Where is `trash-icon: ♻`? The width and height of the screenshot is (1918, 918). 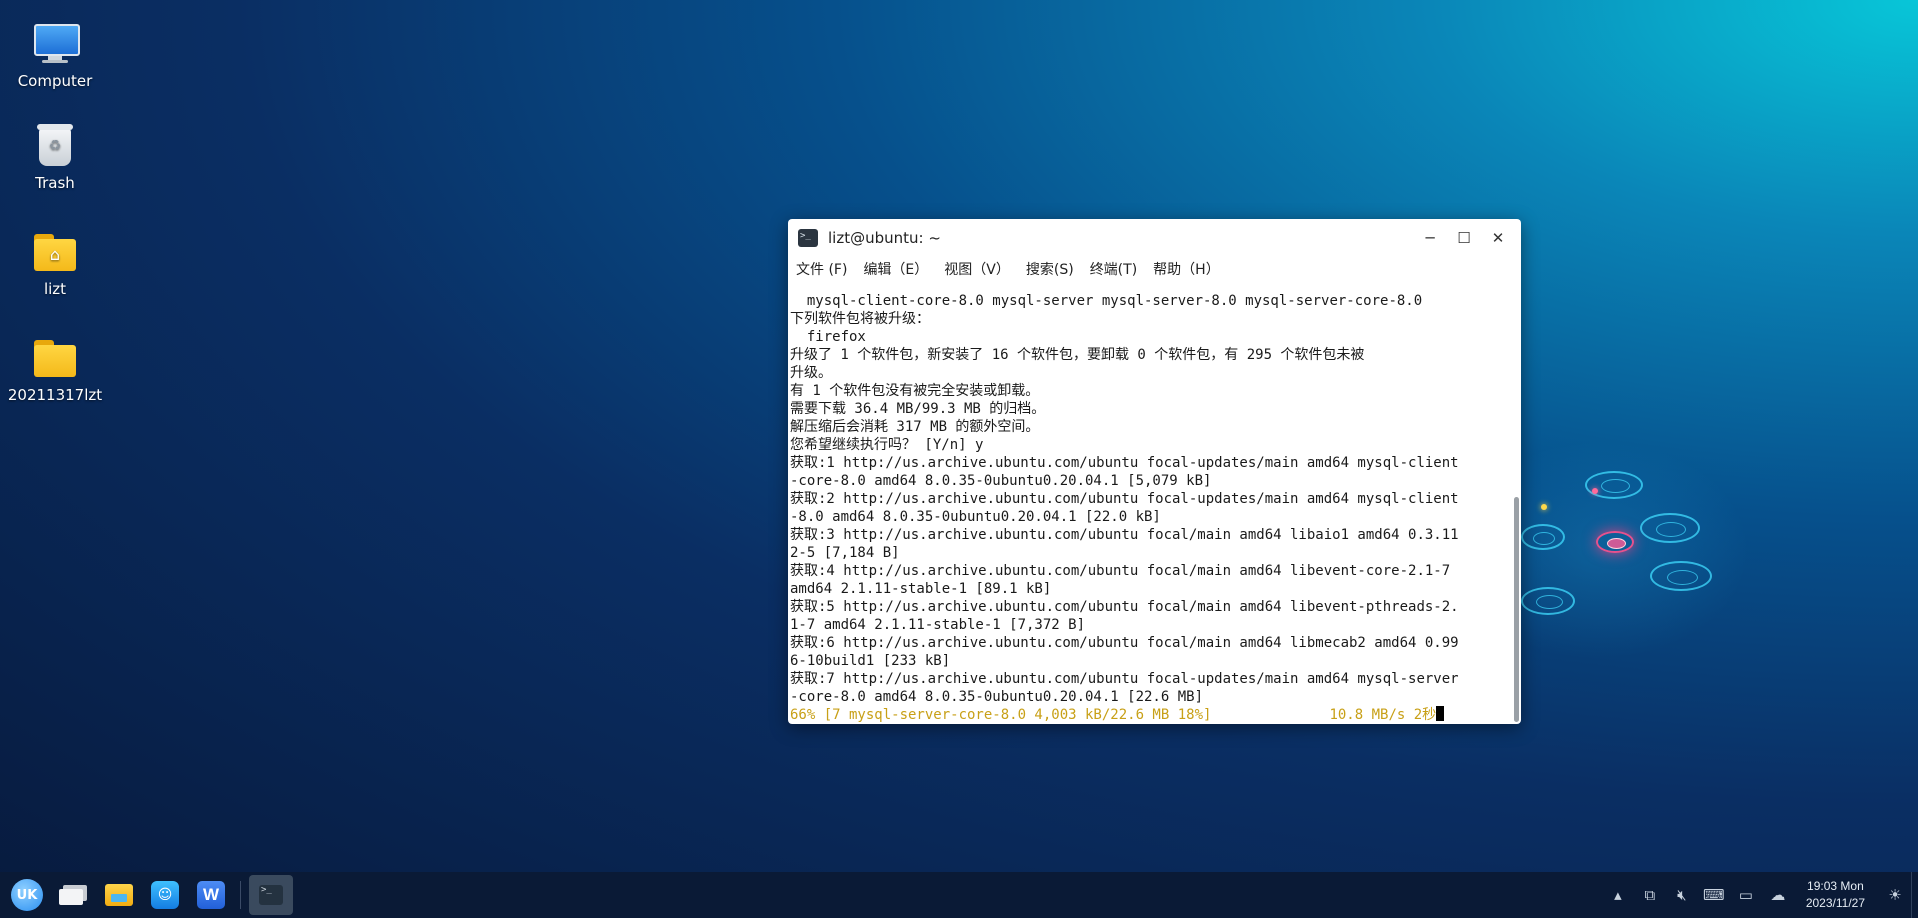 trash-icon: ♻ is located at coordinates (55, 145).